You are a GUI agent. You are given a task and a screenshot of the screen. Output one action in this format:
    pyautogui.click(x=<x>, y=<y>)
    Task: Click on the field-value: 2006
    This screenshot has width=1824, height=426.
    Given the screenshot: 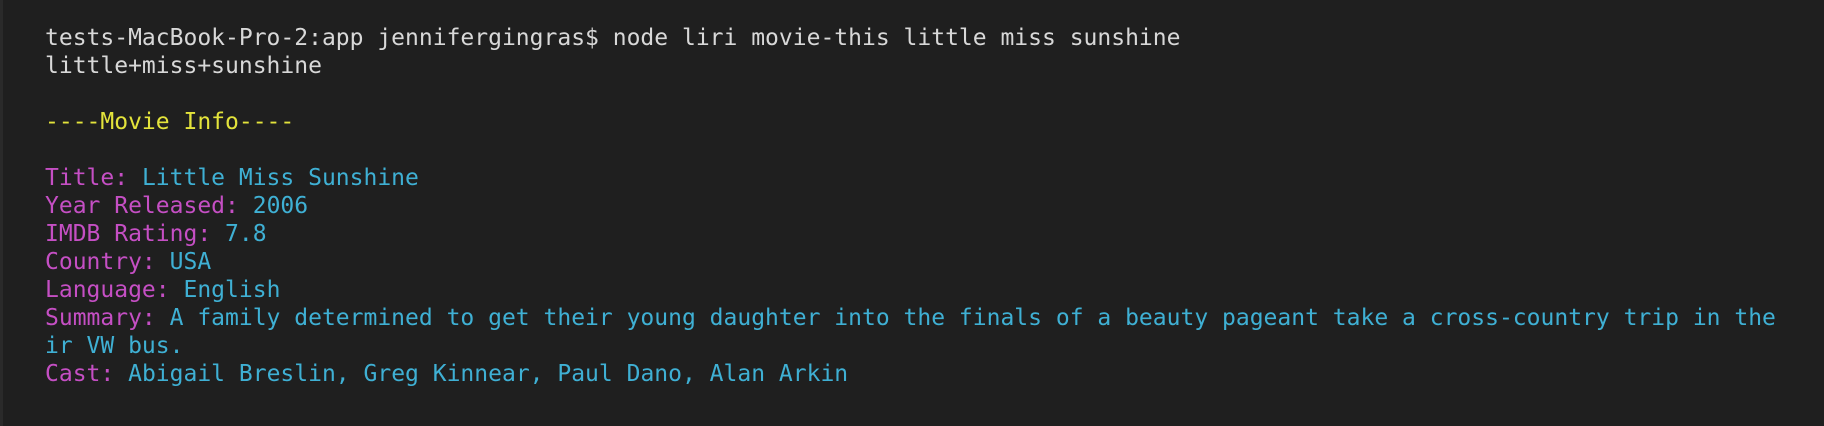 What is the action you would take?
    pyautogui.click(x=280, y=206)
    